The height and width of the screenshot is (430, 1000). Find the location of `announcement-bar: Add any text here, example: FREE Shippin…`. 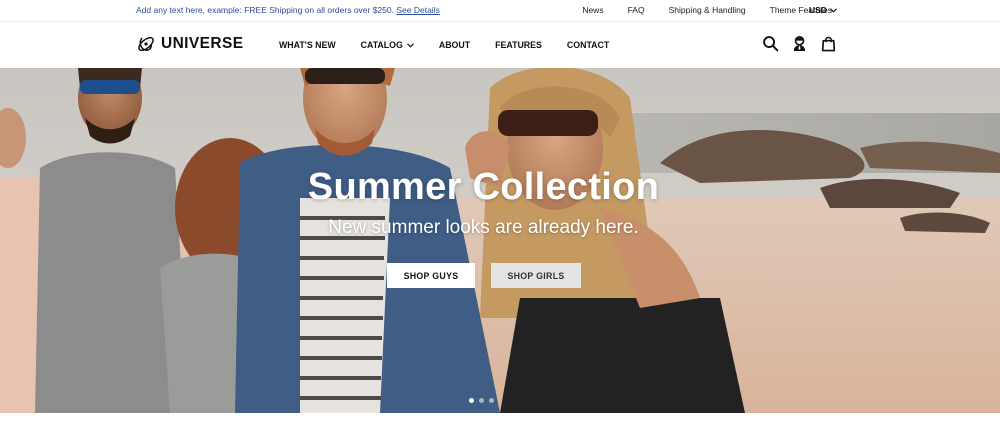

announcement-bar: Add any text here, example: FREE Shippin… is located at coordinates (500, 11).